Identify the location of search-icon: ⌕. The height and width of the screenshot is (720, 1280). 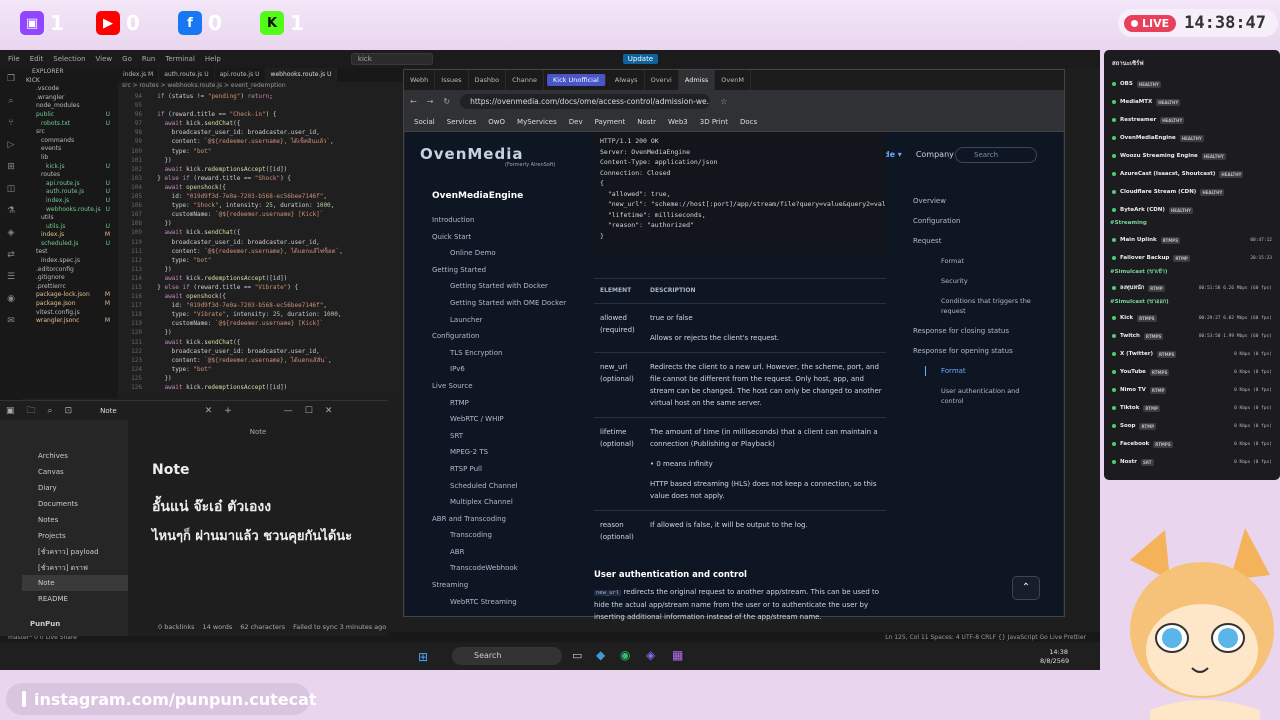
(11, 101).